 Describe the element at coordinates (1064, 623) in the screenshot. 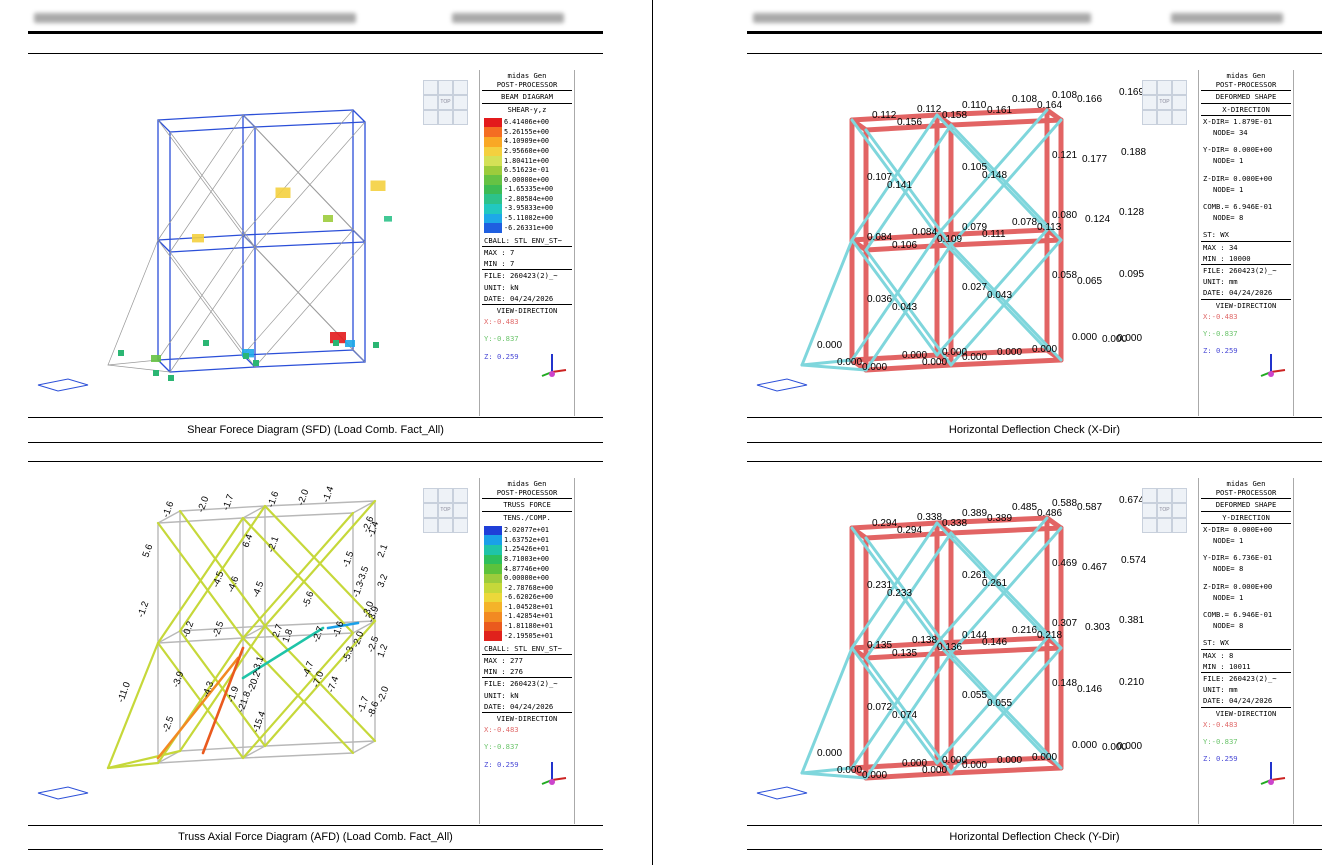

I see `deflection-label: 0.307` at that location.